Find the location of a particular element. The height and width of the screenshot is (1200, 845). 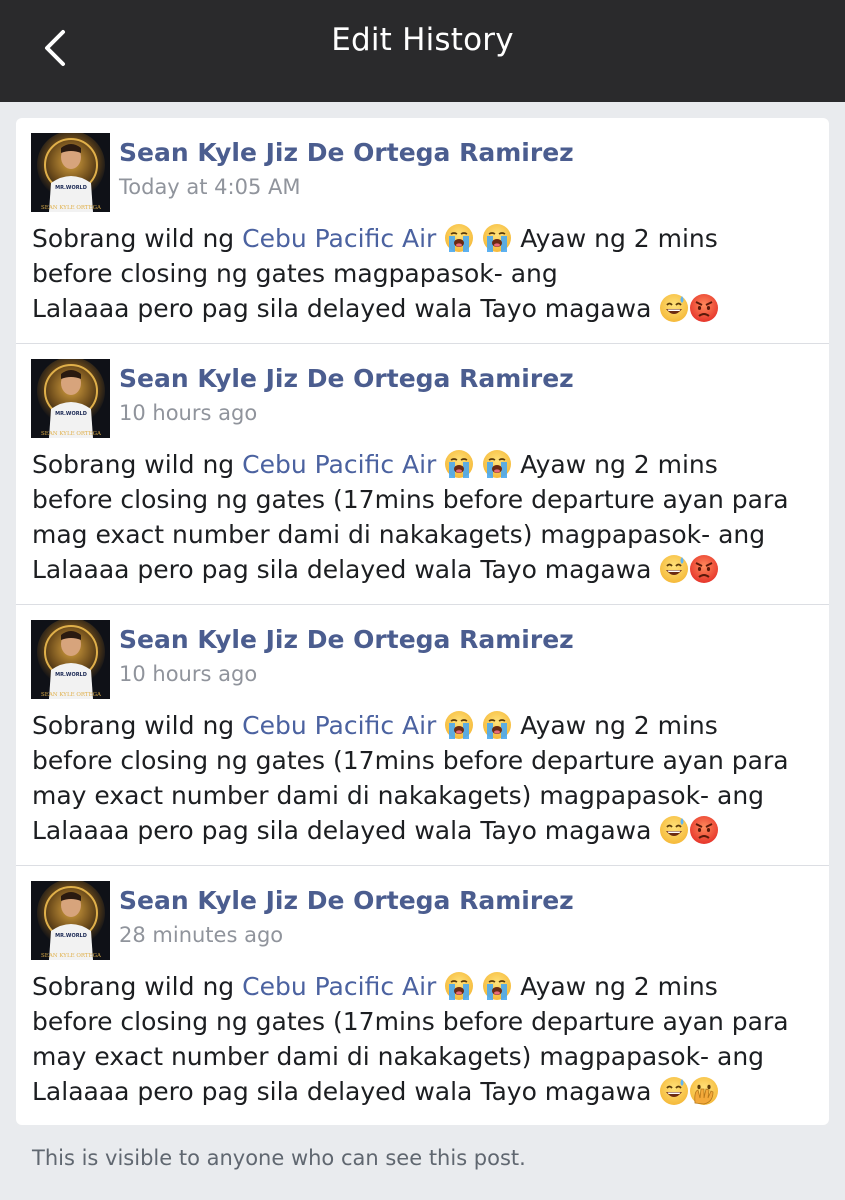

top-nav-bar: Edit History is located at coordinates (422, 51).